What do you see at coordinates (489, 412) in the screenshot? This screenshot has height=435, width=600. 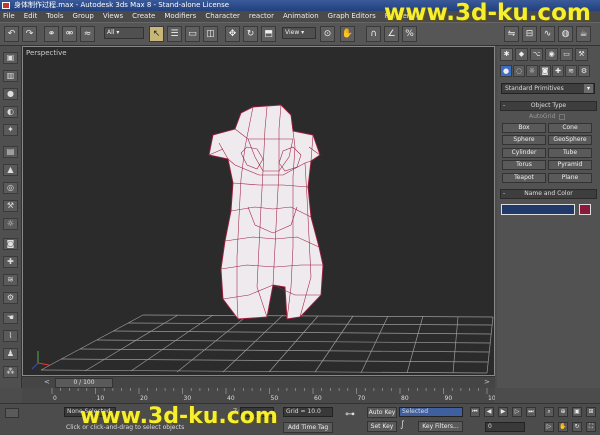 I see `previous-frame-icon: ◀` at bounding box center [489, 412].